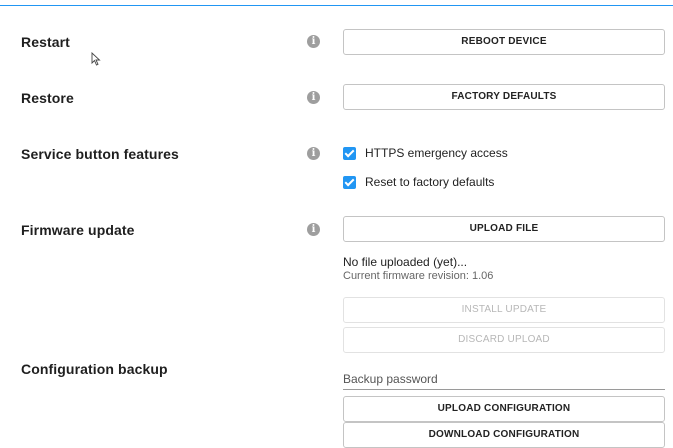 The image size is (673, 448). I want to click on reset-to-factory-defaults-option: Reset to factory defaults, so click(418, 182).